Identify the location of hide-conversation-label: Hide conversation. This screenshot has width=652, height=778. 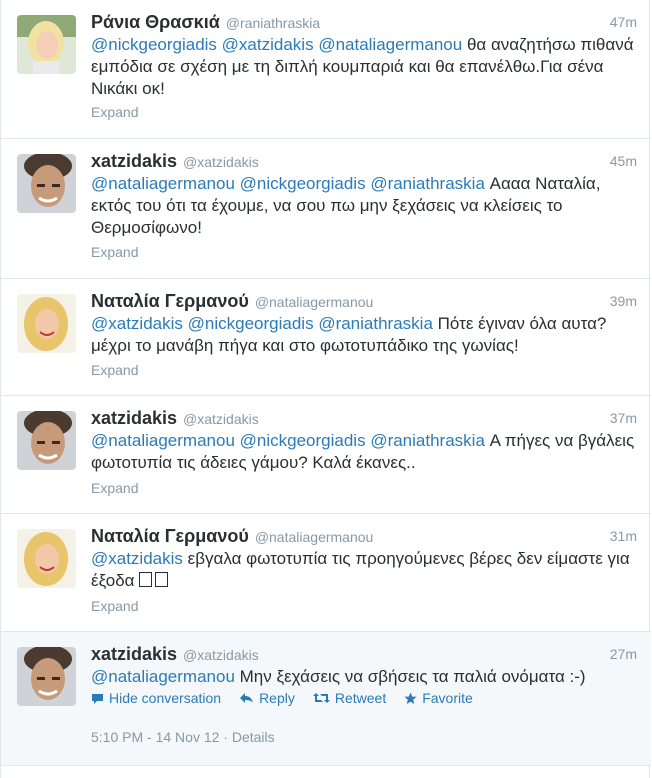
(165, 698).